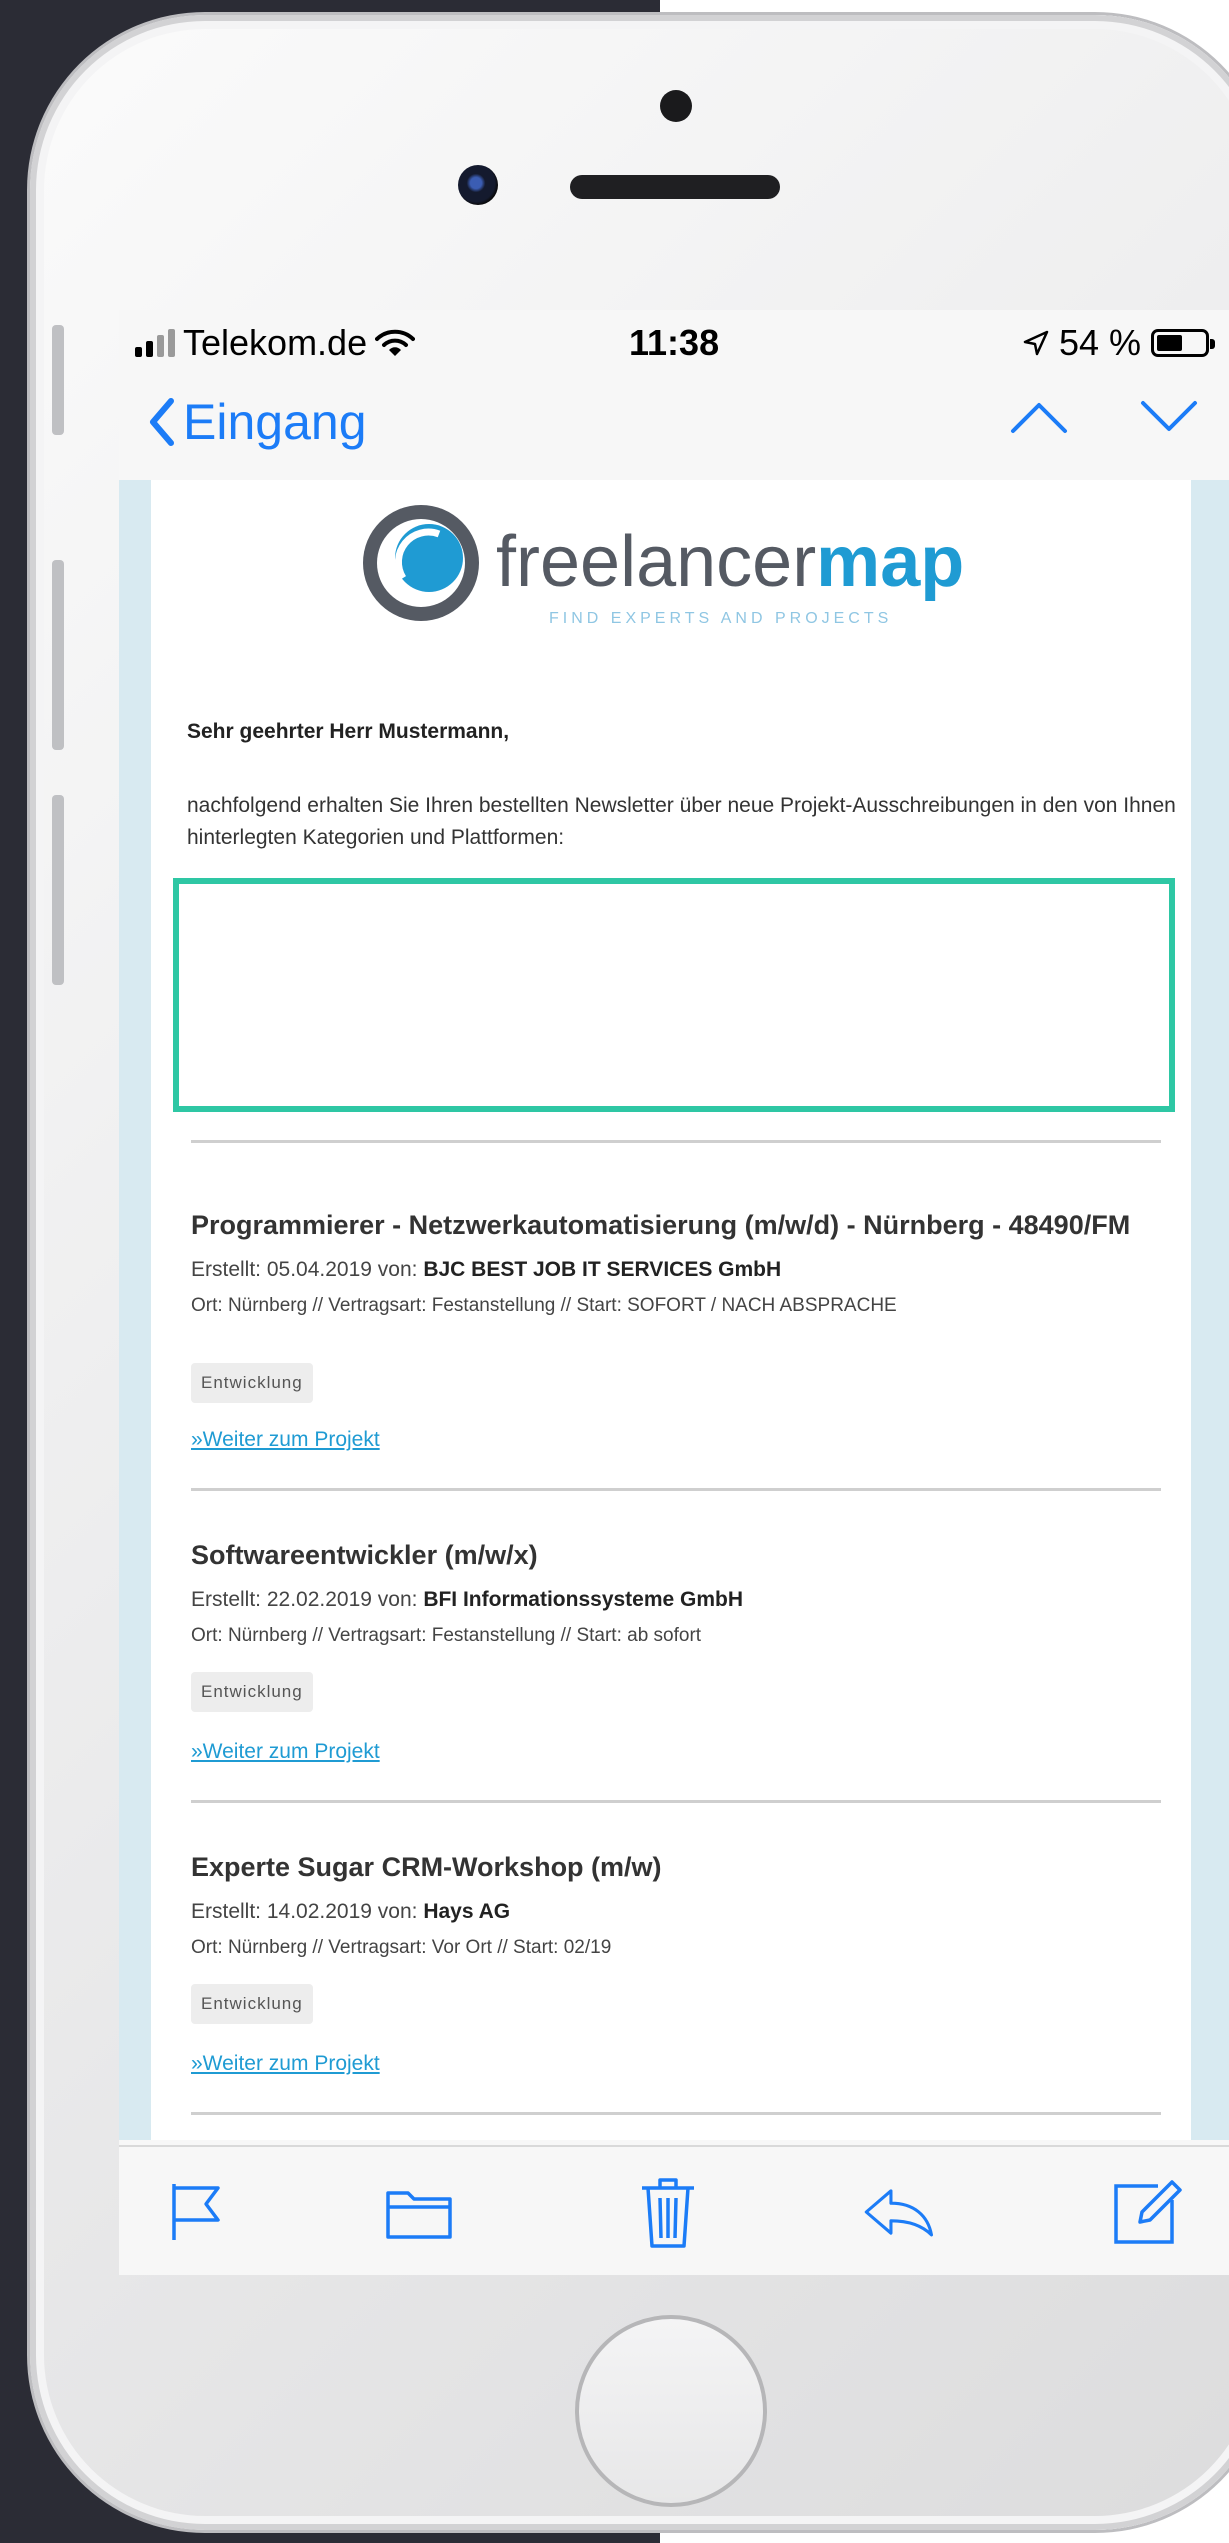  Describe the element at coordinates (1183, 343) in the screenshot. I see `battery-icon` at that location.